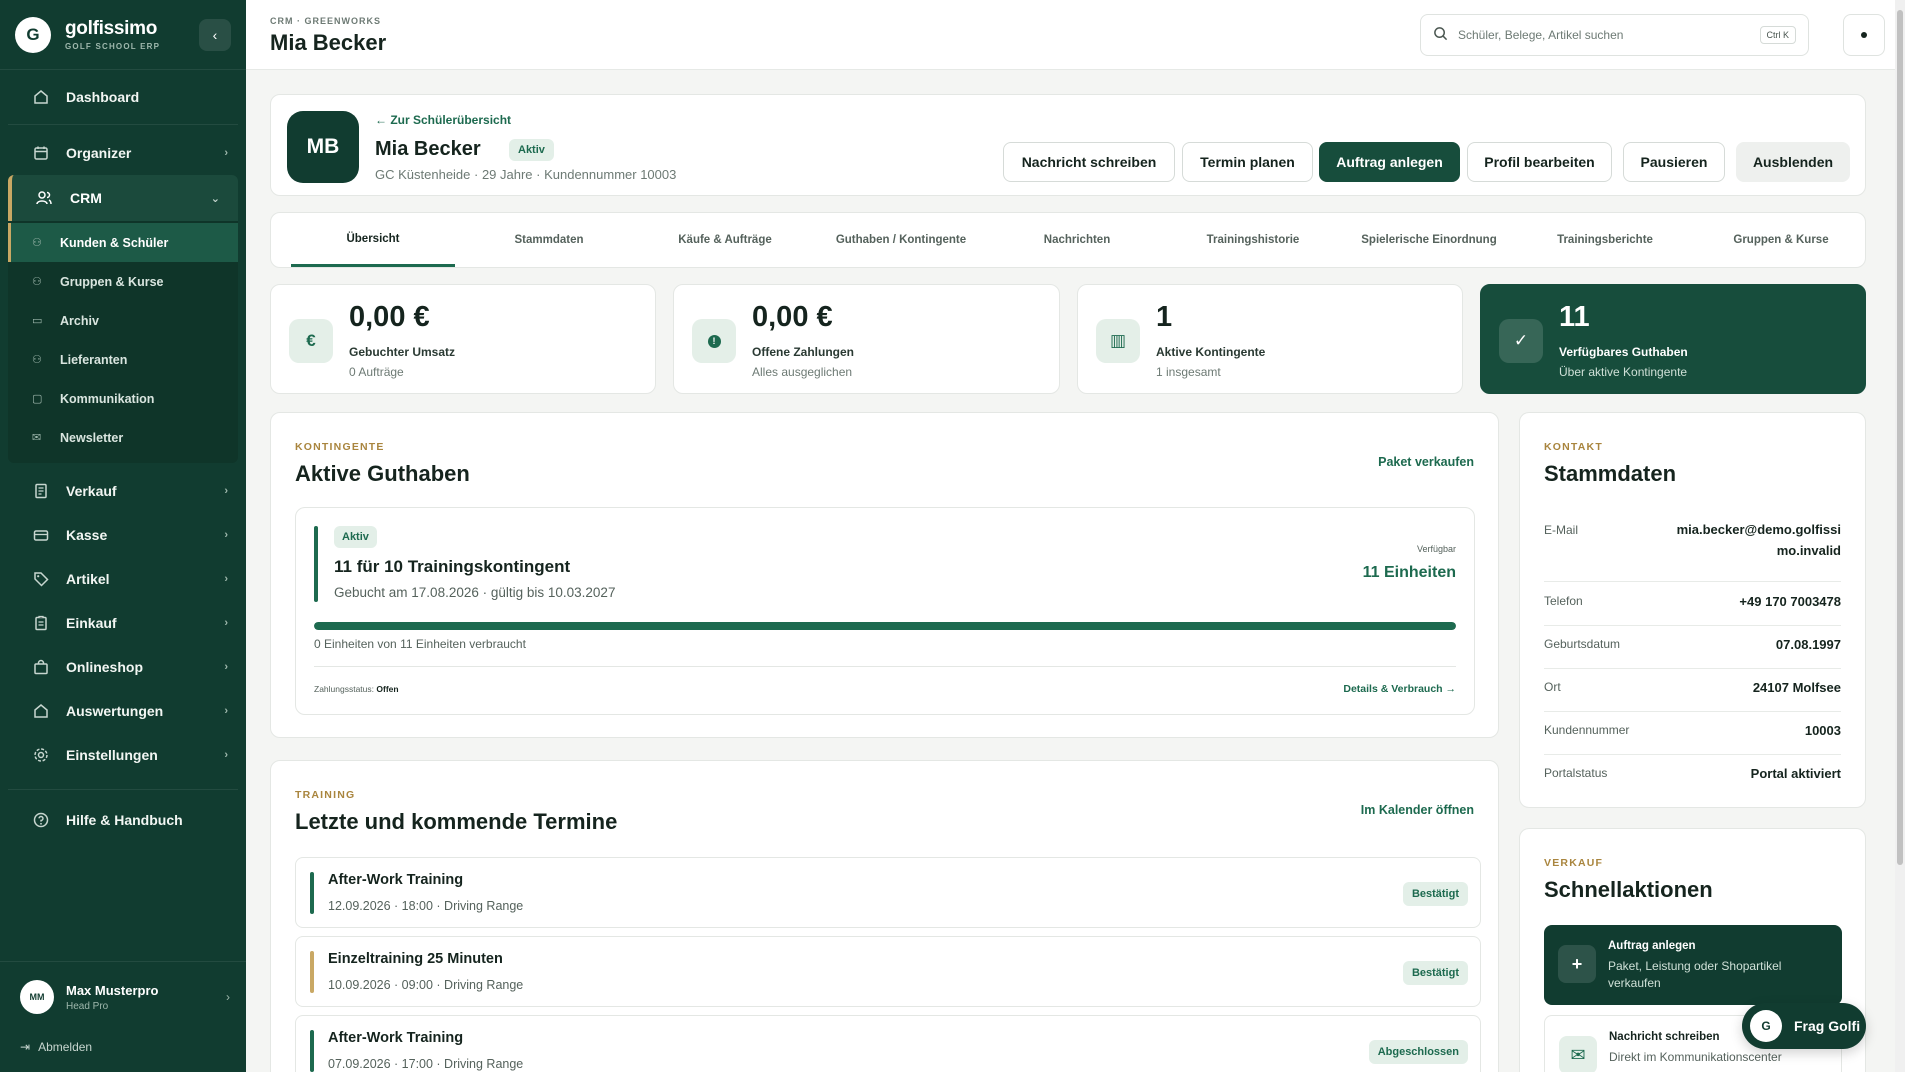 Image resolution: width=1905 pixels, height=1072 pixels. Describe the element at coordinates (1777, 35) in the screenshot. I see `shortcut-hint: Ctrl K` at that location.